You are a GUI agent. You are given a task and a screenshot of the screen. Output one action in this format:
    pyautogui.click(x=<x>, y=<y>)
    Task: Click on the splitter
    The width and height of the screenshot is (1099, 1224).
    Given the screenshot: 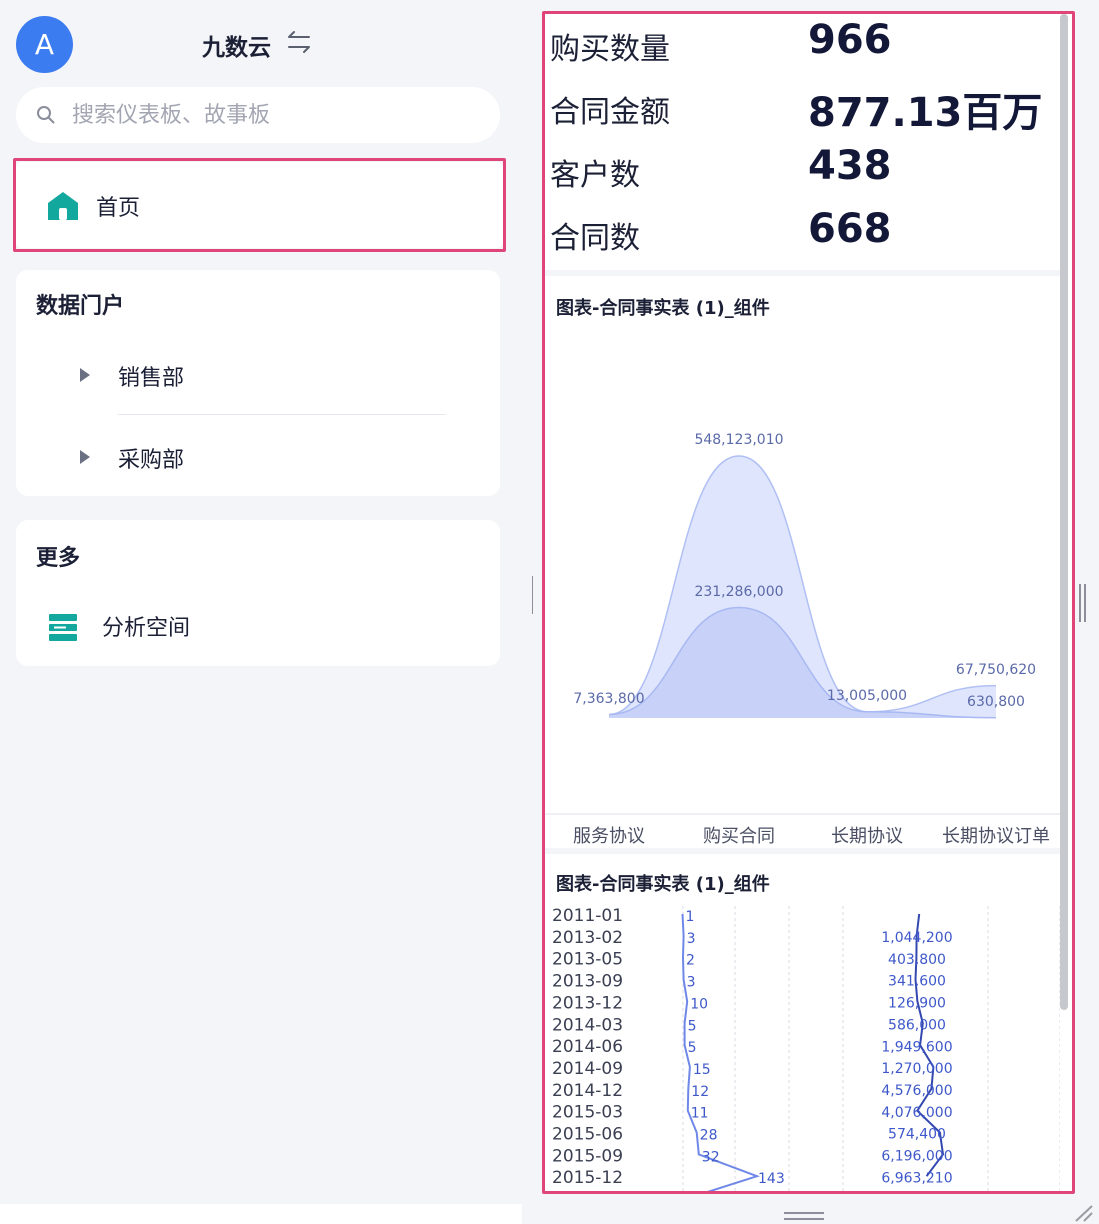 What is the action you would take?
    pyautogui.click(x=530, y=612)
    